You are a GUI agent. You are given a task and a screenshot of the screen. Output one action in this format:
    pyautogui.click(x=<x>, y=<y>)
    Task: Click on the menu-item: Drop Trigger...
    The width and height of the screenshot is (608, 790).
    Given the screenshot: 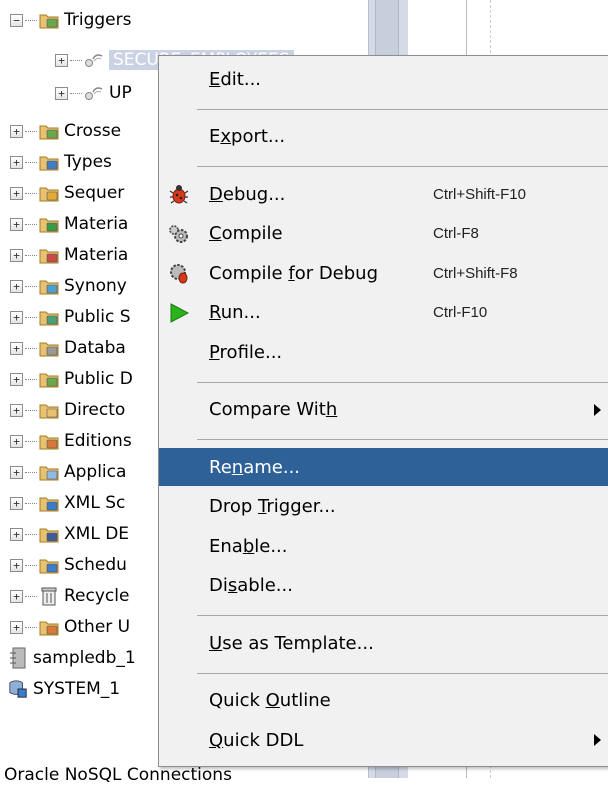 What is the action you would take?
    pyautogui.click(x=383, y=507)
    